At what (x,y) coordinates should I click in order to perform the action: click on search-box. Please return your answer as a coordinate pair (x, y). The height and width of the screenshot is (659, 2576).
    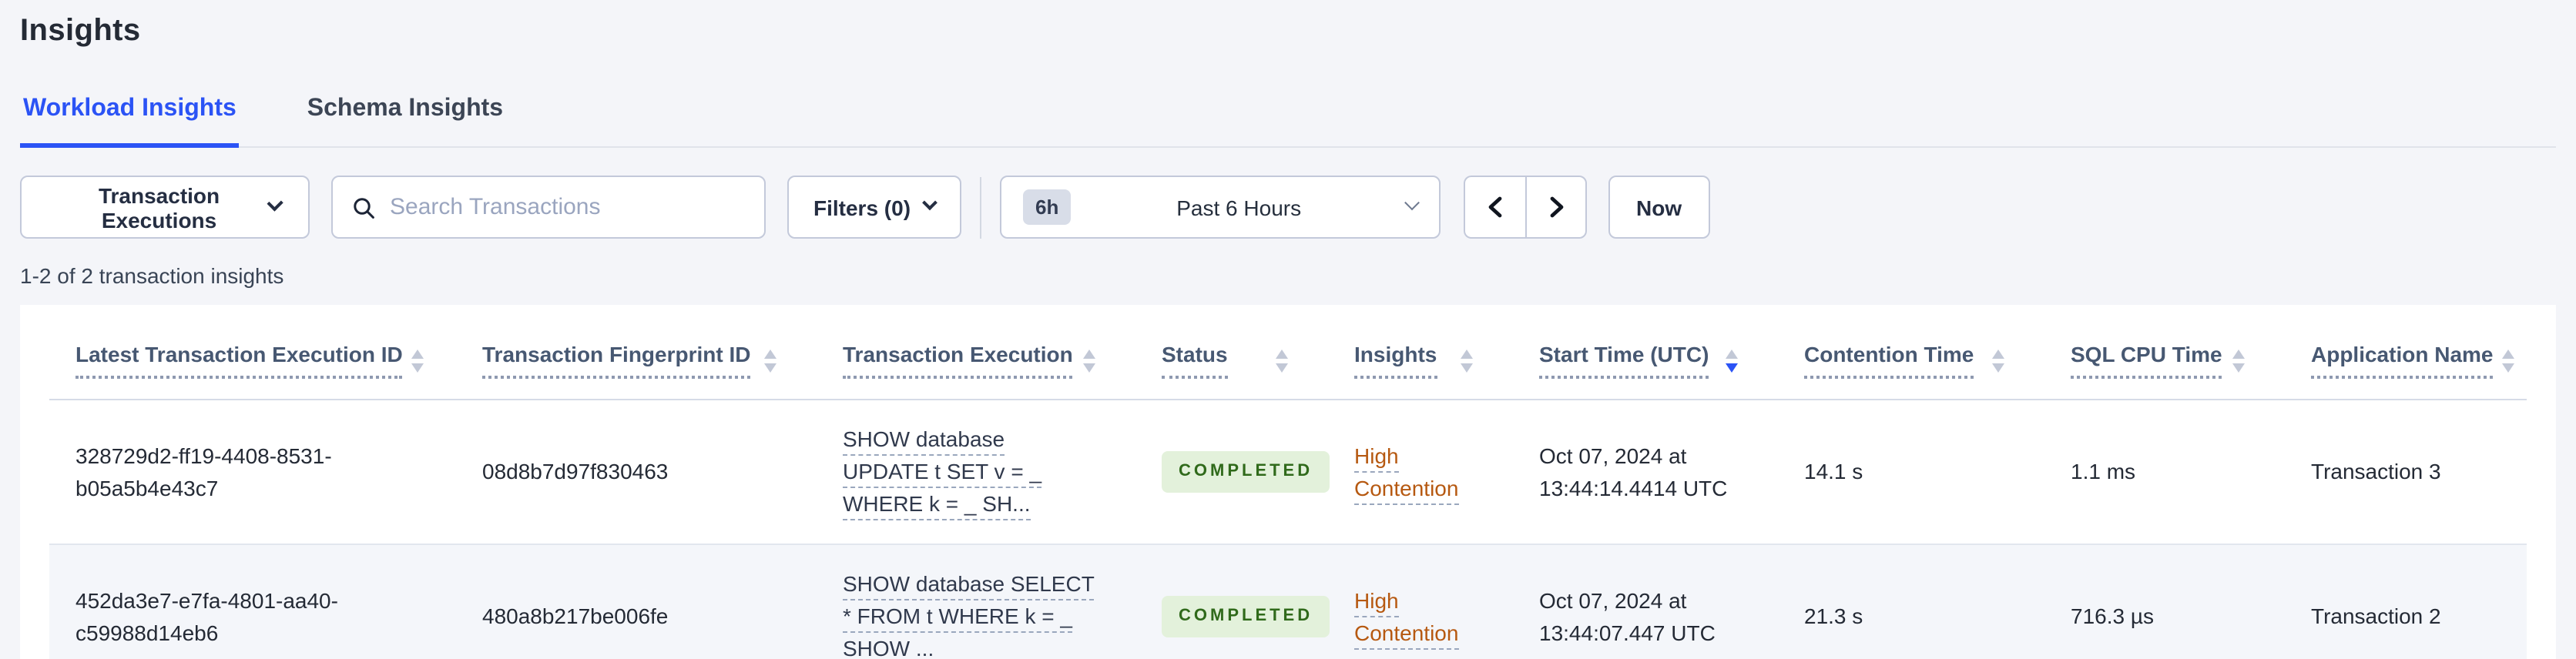
    Looking at the image, I should click on (548, 207).